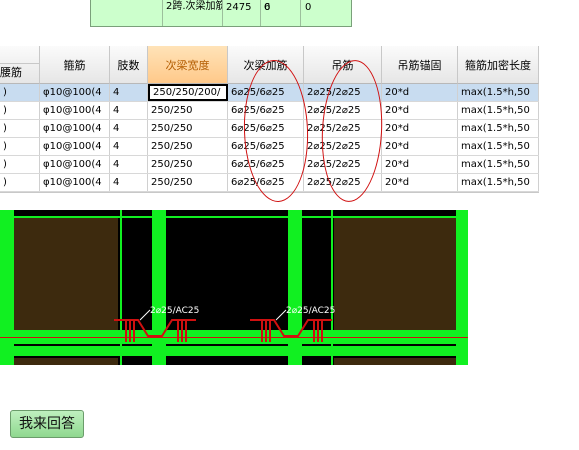 The height and width of the screenshot is (450, 579). What do you see at coordinates (19, 73) in the screenshot?
I see `header-waist-bar: 腰筋` at bounding box center [19, 73].